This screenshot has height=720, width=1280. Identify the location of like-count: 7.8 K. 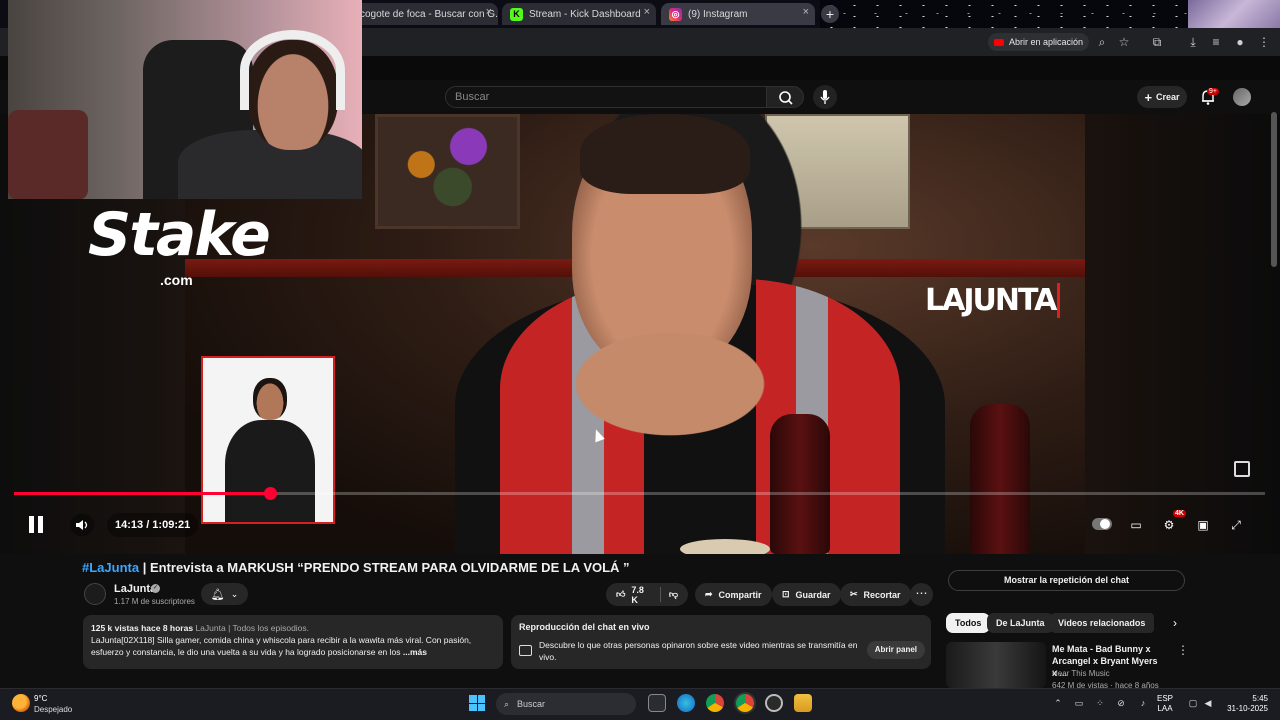
(639, 595).